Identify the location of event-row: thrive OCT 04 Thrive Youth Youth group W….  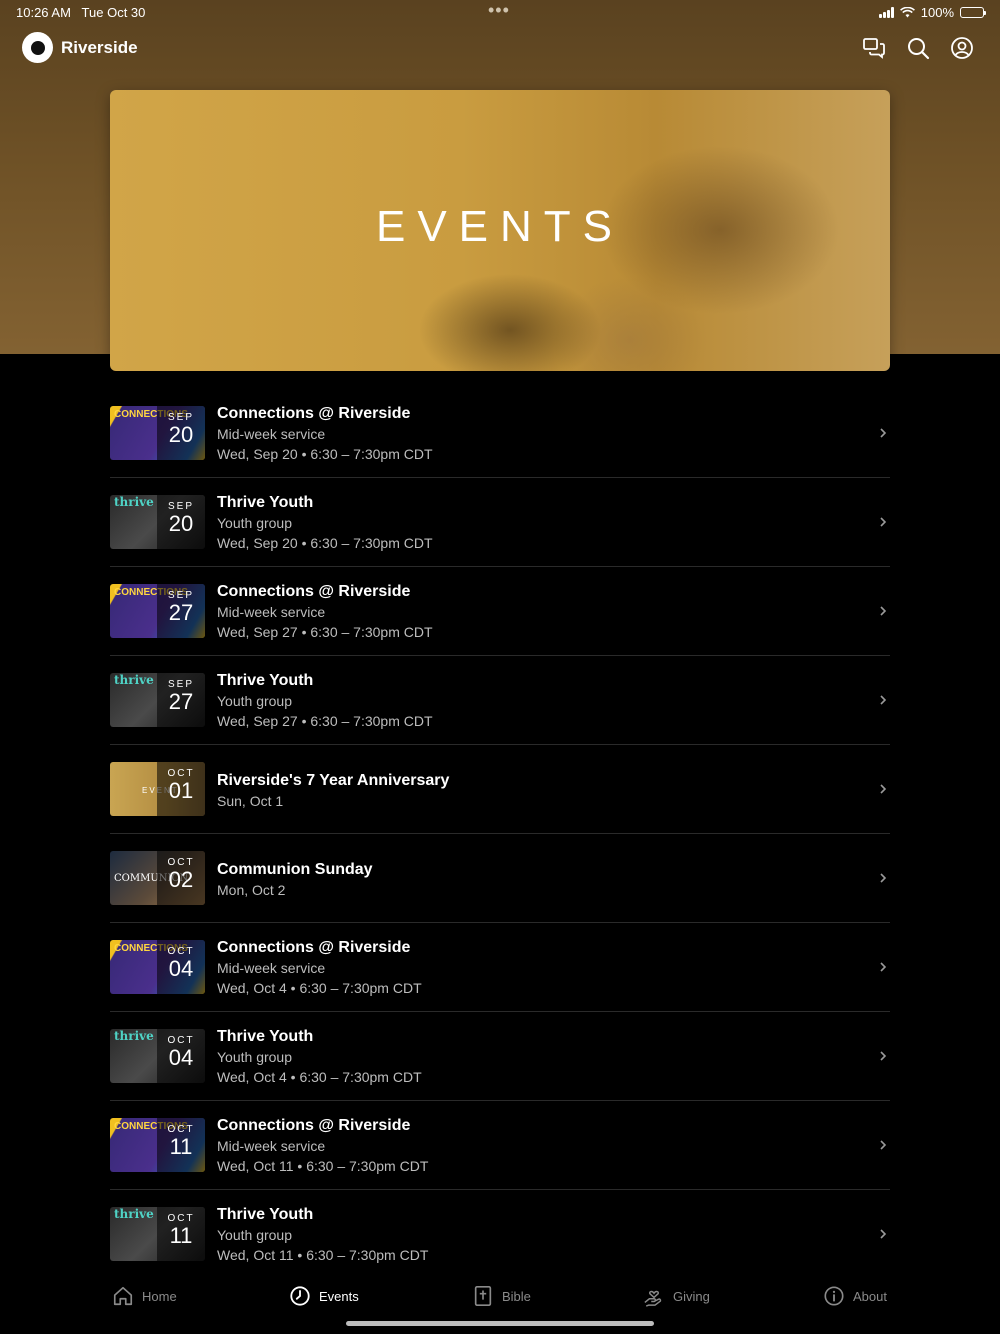
(500, 1056).